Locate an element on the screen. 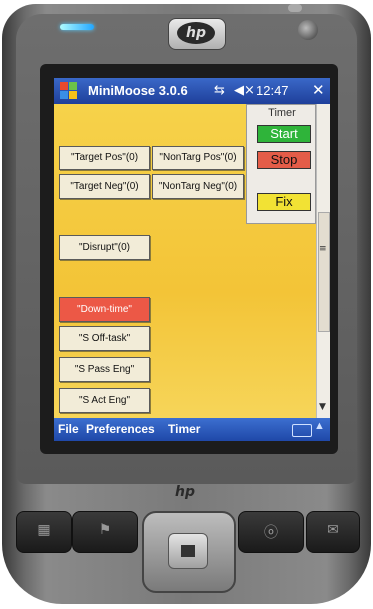 The image size is (373, 609). nontarg-neg-button: "NonTarg Neg"(0) is located at coordinates (198, 186).